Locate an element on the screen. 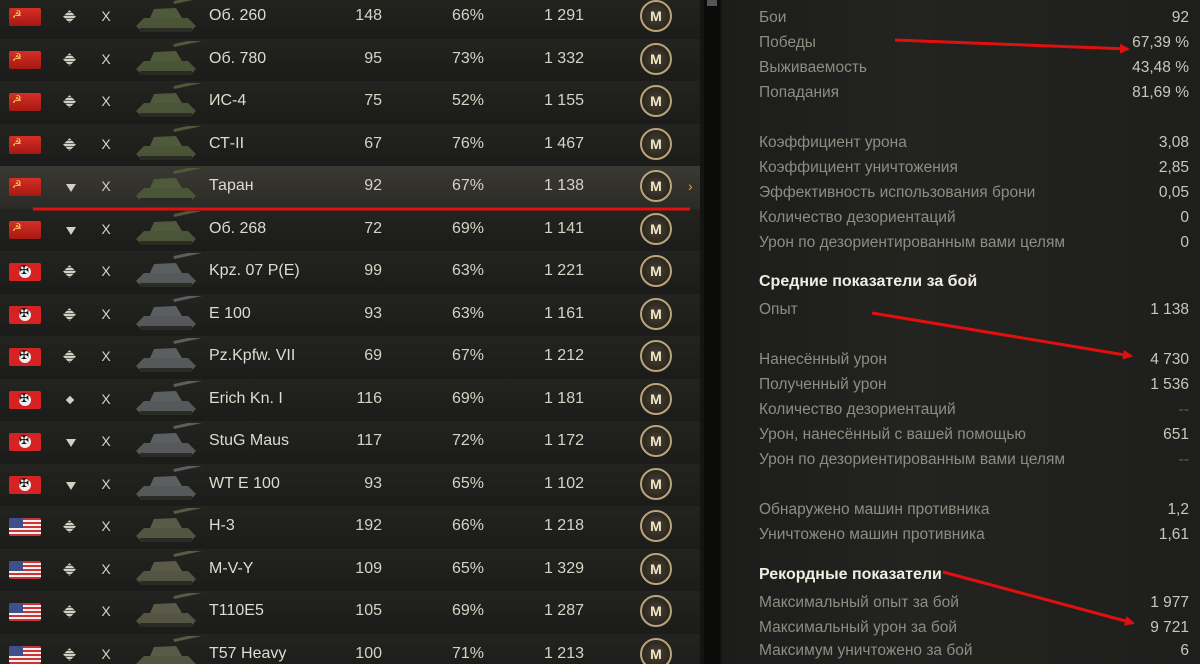 The width and height of the screenshot is (1200, 664). stat-row-avg-stuns: Количество дезориентаций -- is located at coordinates (974, 412).